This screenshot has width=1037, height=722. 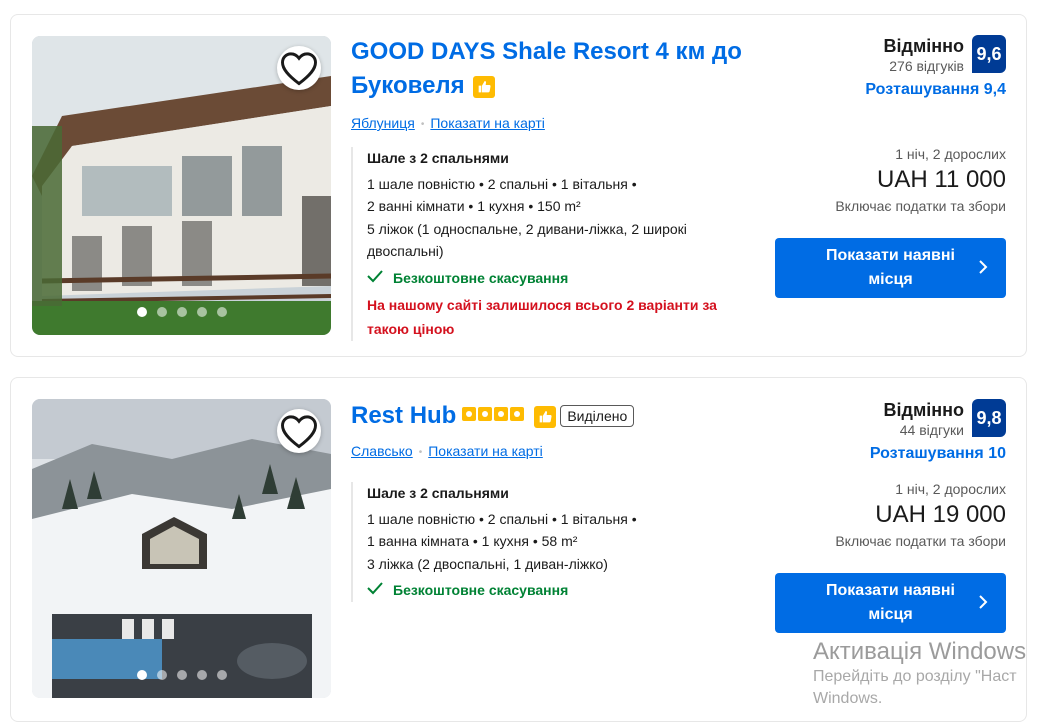 What do you see at coordinates (940, 514) in the screenshot?
I see `price: UAH 19 000` at bounding box center [940, 514].